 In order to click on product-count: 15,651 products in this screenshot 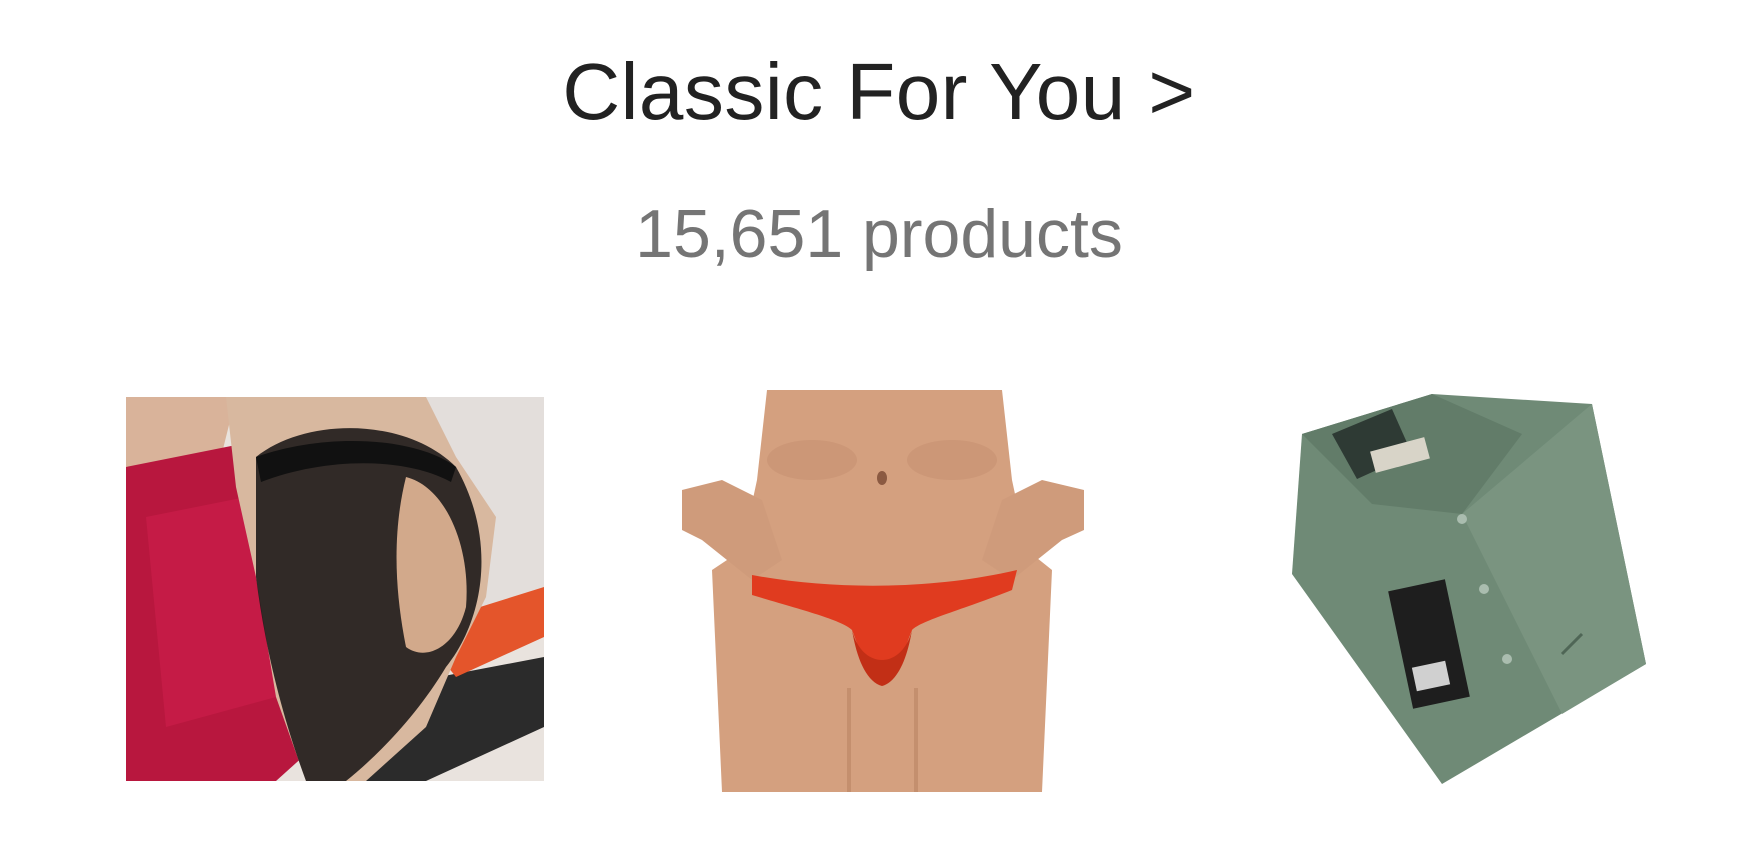, I will do `click(879, 234)`.